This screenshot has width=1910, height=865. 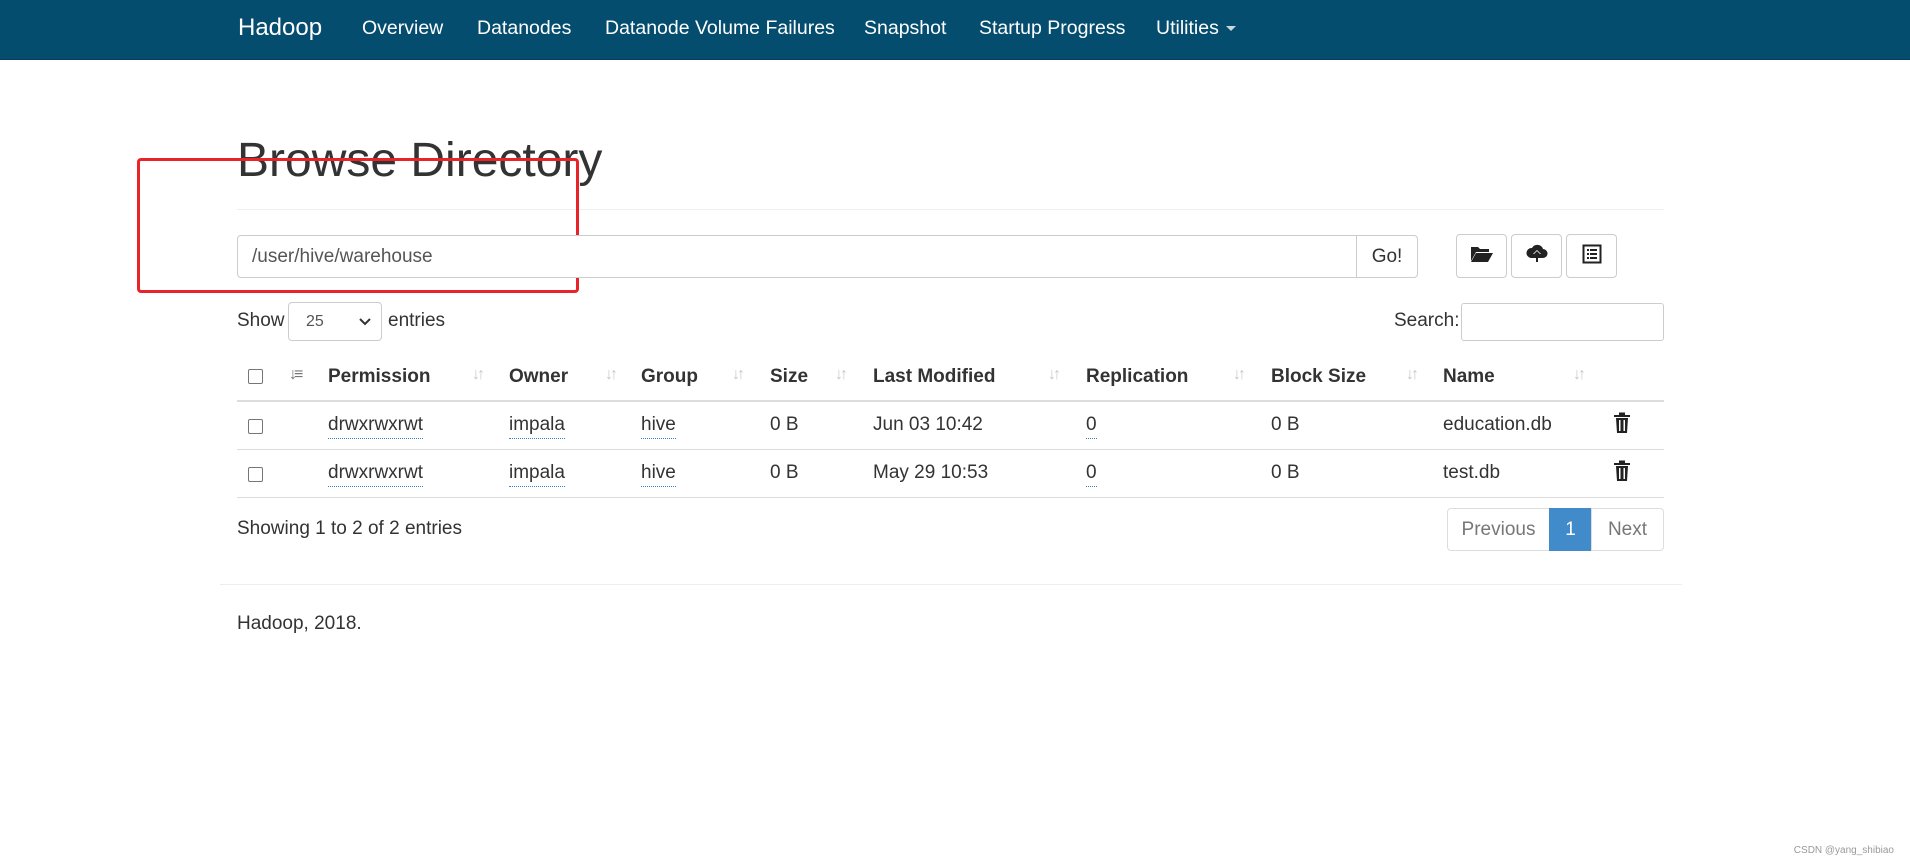 I want to click on header-size: Size, so click(x=789, y=377).